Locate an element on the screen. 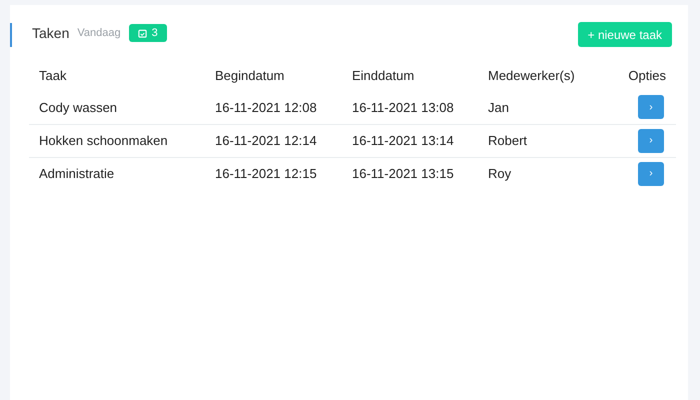 This screenshot has width=700, height=400. column-header: Einddatum is located at coordinates (383, 76).